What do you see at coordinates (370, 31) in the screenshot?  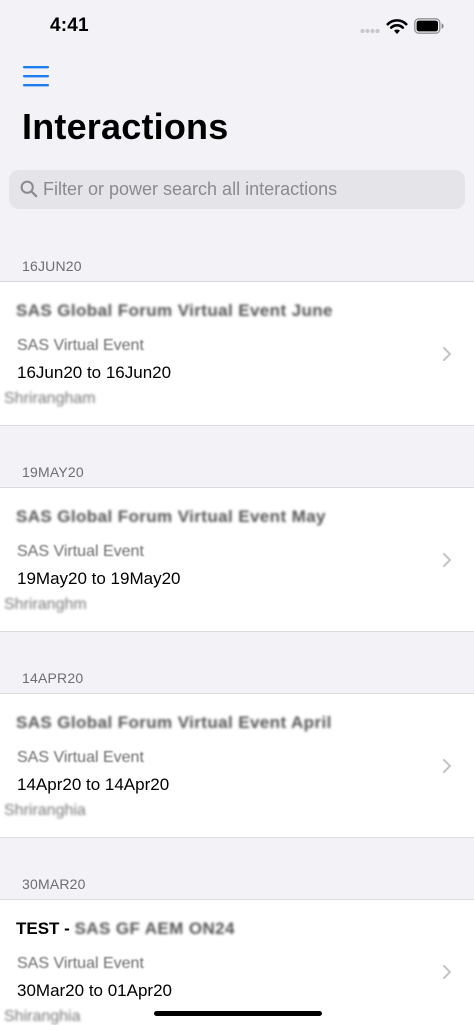 I see `cellular-signal-icon` at bounding box center [370, 31].